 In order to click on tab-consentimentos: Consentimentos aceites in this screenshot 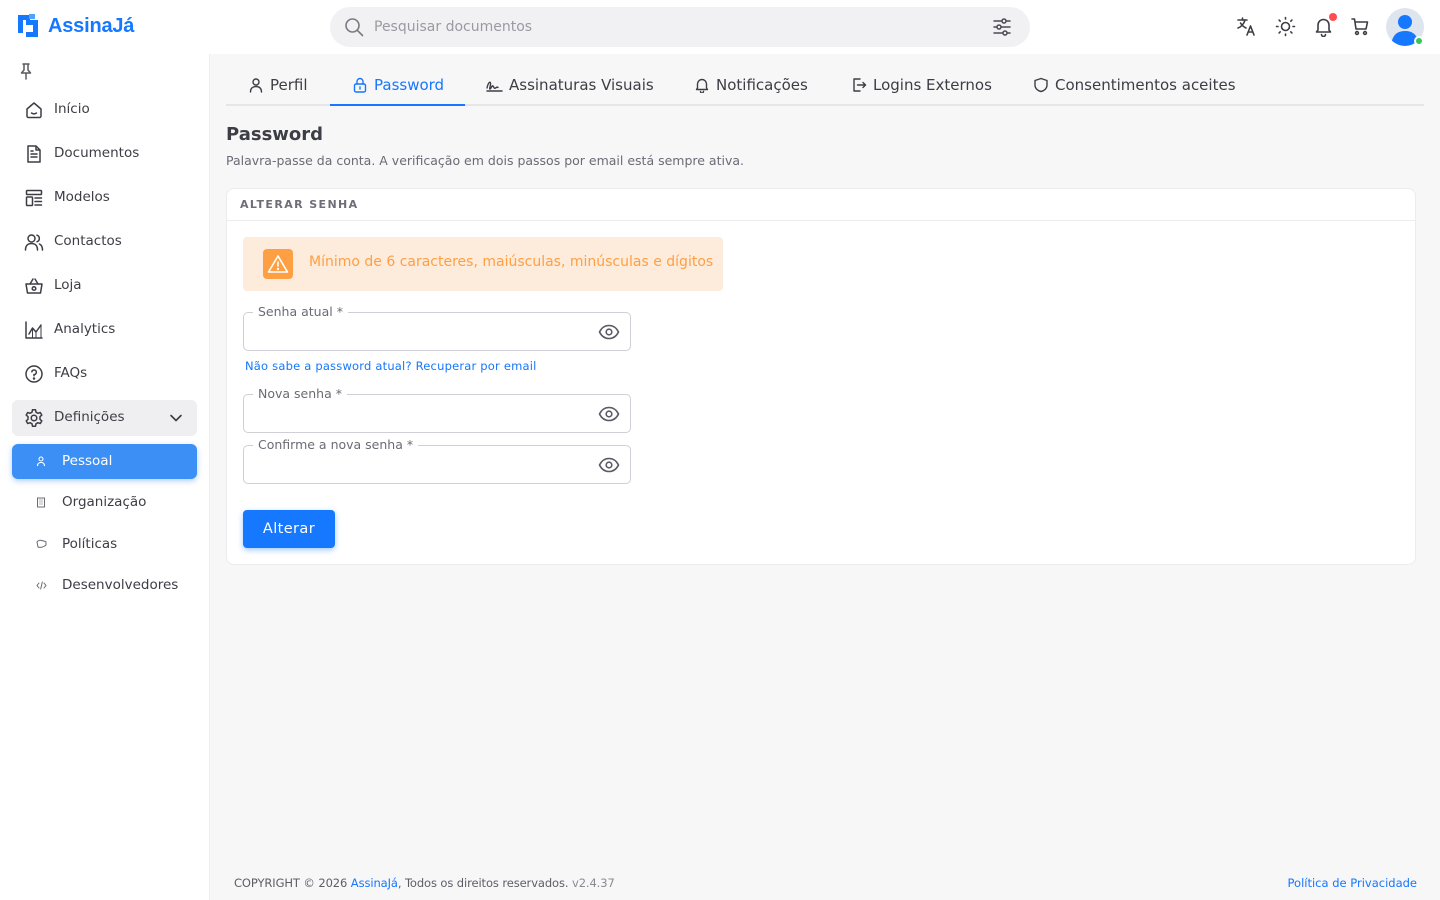, I will do `click(1134, 85)`.